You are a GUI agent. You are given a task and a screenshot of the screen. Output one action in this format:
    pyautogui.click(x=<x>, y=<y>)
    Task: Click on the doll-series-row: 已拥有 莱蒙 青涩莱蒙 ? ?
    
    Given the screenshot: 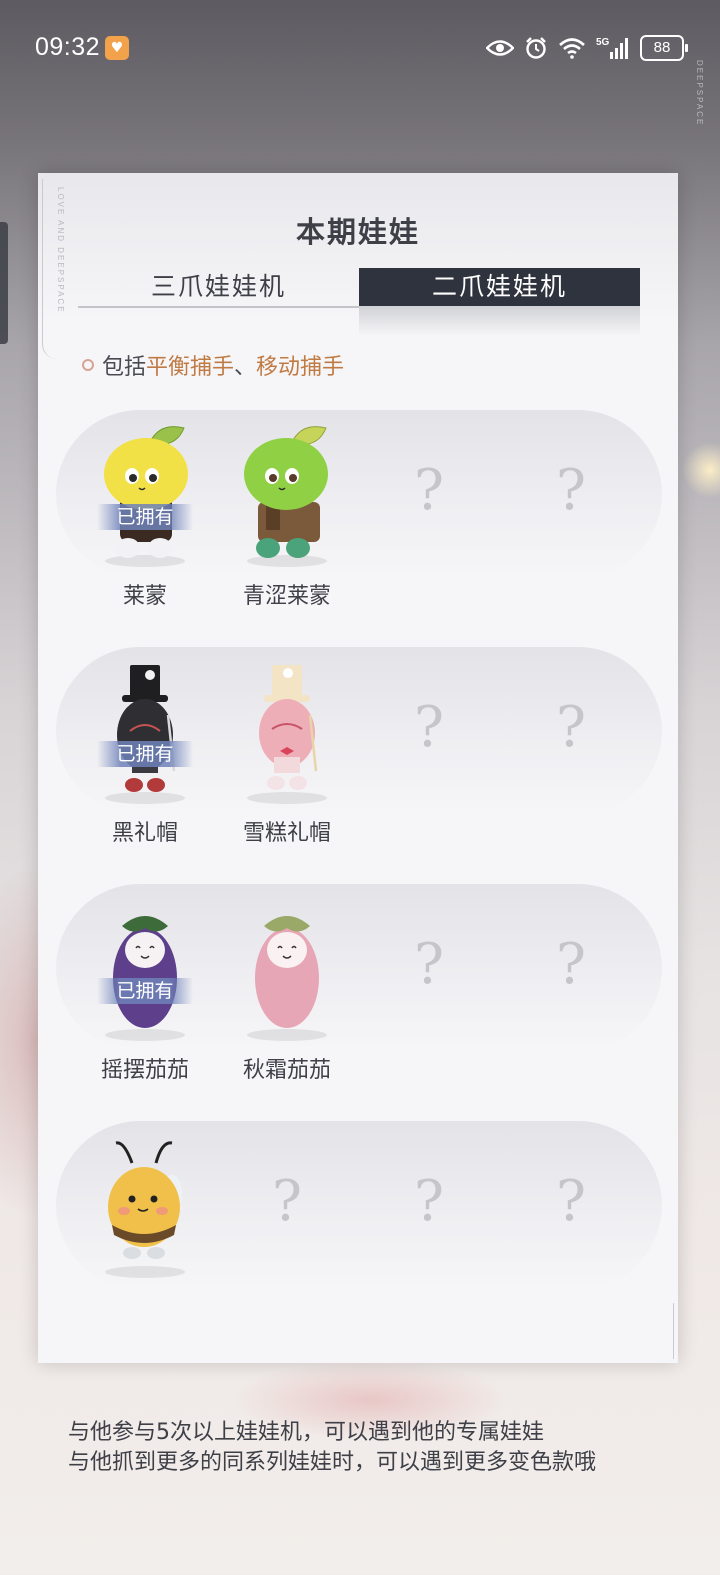 What is the action you would take?
    pyautogui.click(x=359, y=522)
    